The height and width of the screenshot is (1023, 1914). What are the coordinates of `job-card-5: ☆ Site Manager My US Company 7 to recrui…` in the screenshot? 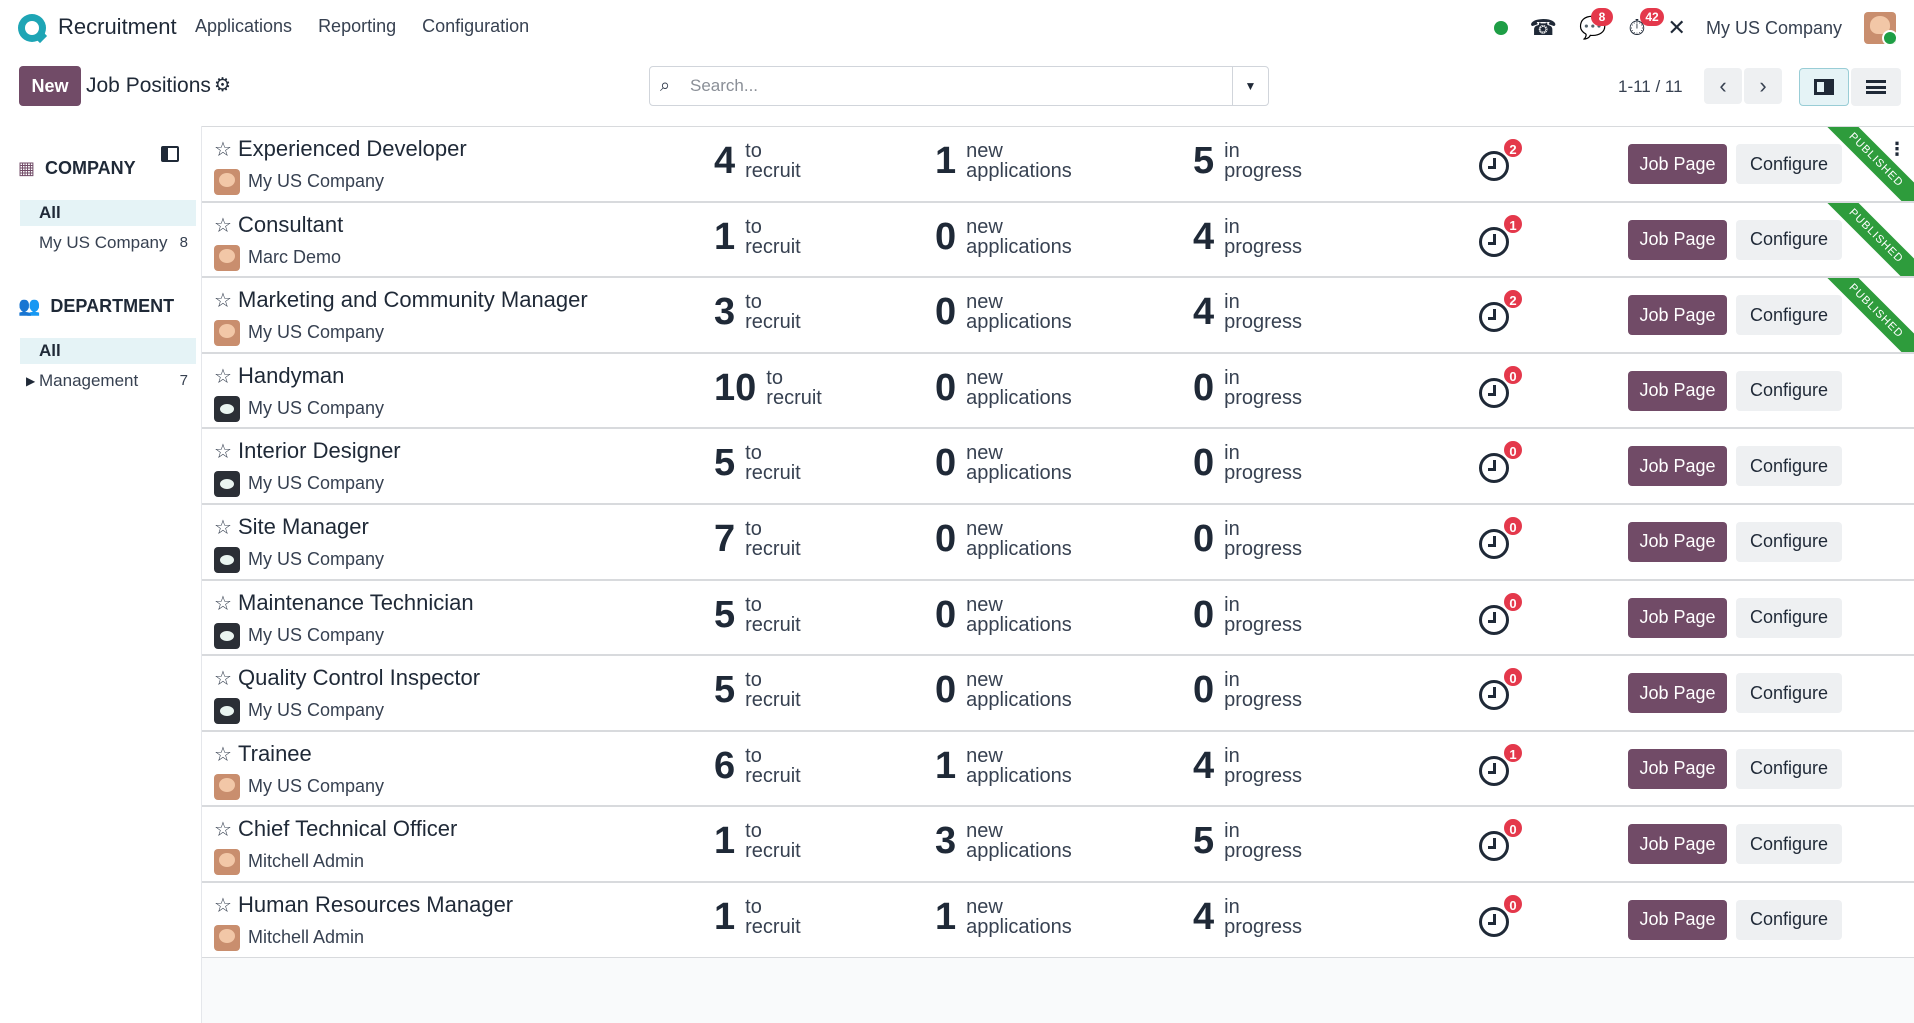 It's located at (1058, 541).